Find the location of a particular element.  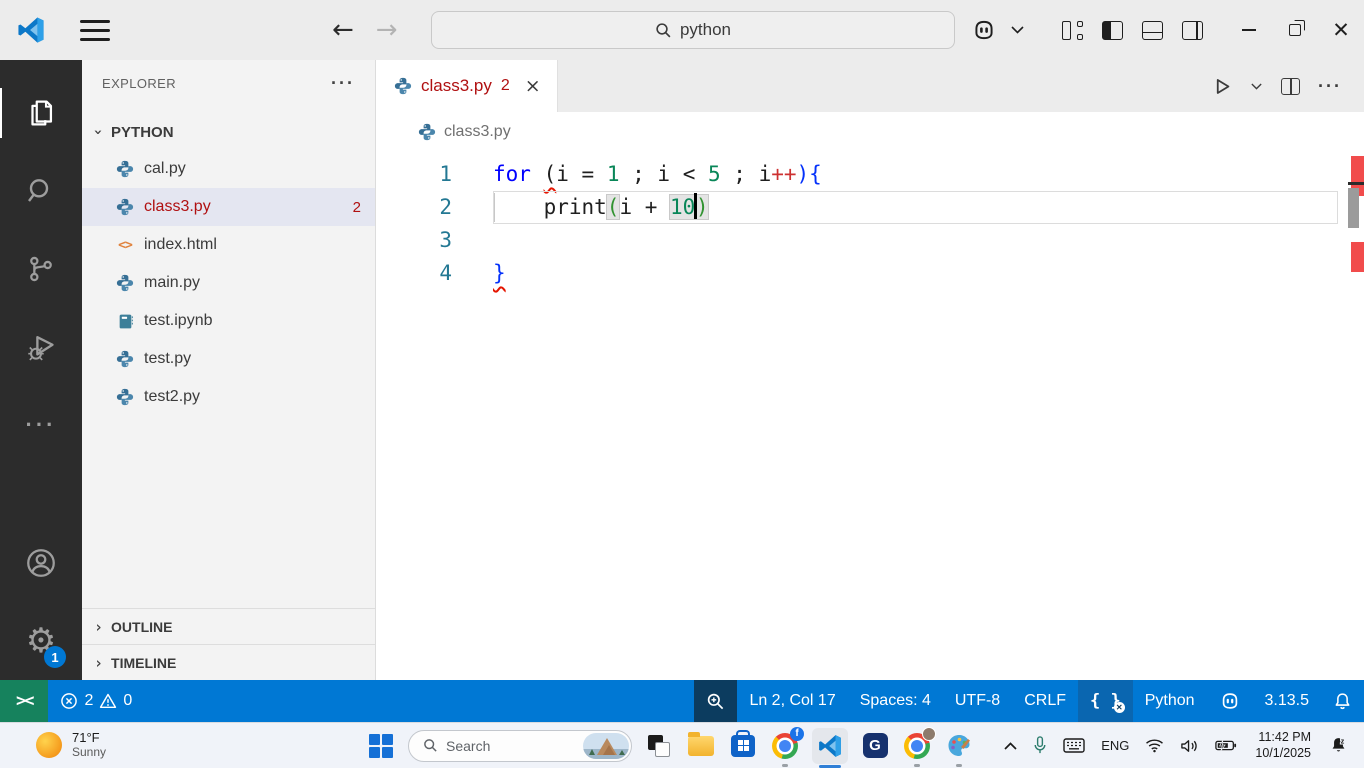

zoom-indicator is located at coordinates (716, 701).